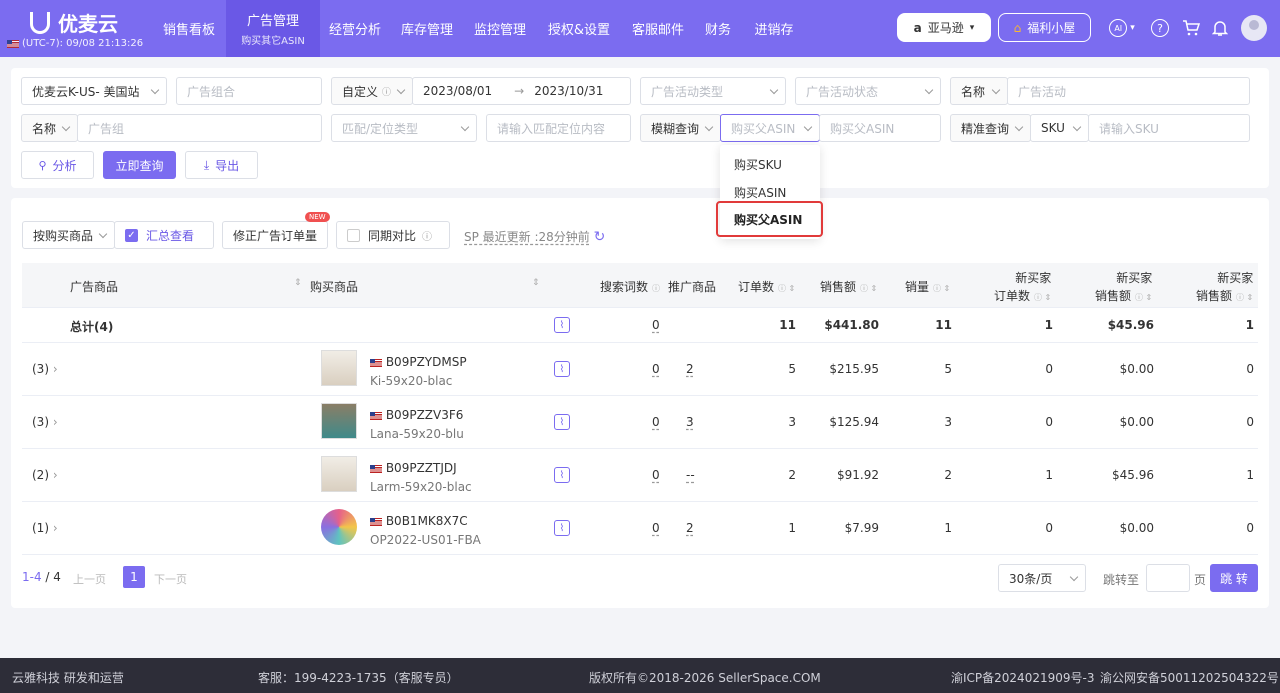  What do you see at coordinates (766, 286) in the screenshot?
I see `col-orders: 订单数 ⓘ ⇕` at bounding box center [766, 286].